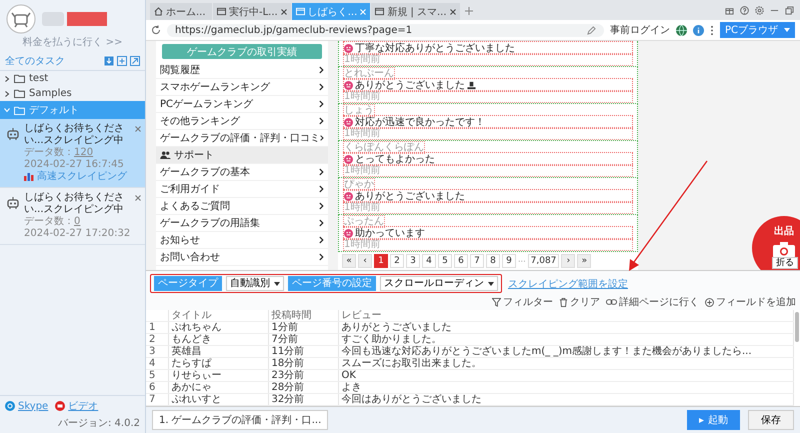  I want to click on pencil-icon, so click(591, 30).